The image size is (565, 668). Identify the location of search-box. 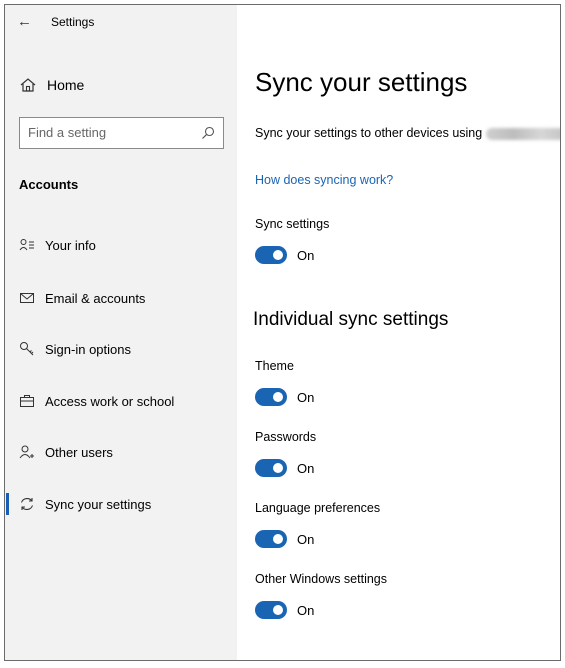
(121, 133).